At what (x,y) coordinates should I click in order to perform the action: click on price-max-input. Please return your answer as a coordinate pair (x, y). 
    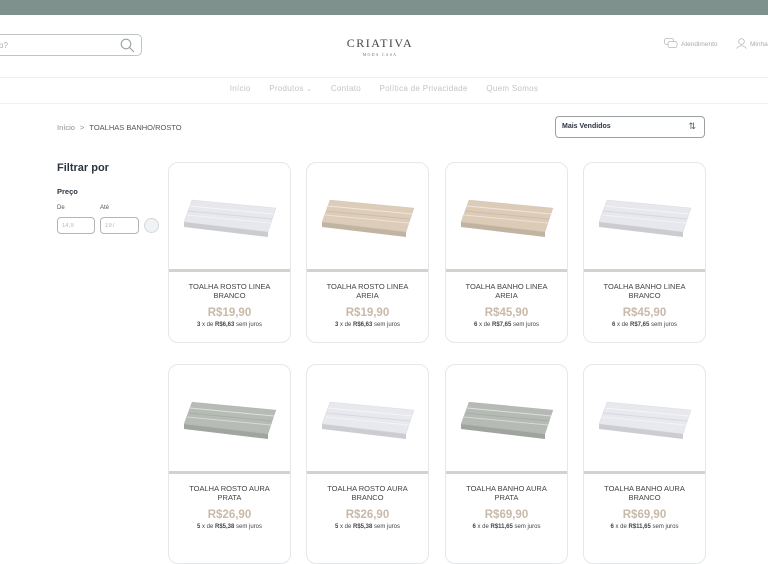
    Looking at the image, I should click on (119, 225).